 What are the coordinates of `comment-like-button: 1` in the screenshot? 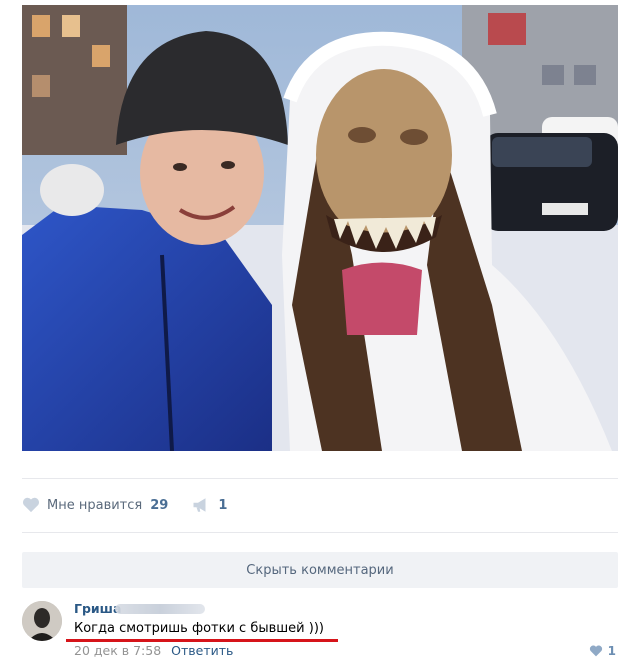 It's located at (602, 651).